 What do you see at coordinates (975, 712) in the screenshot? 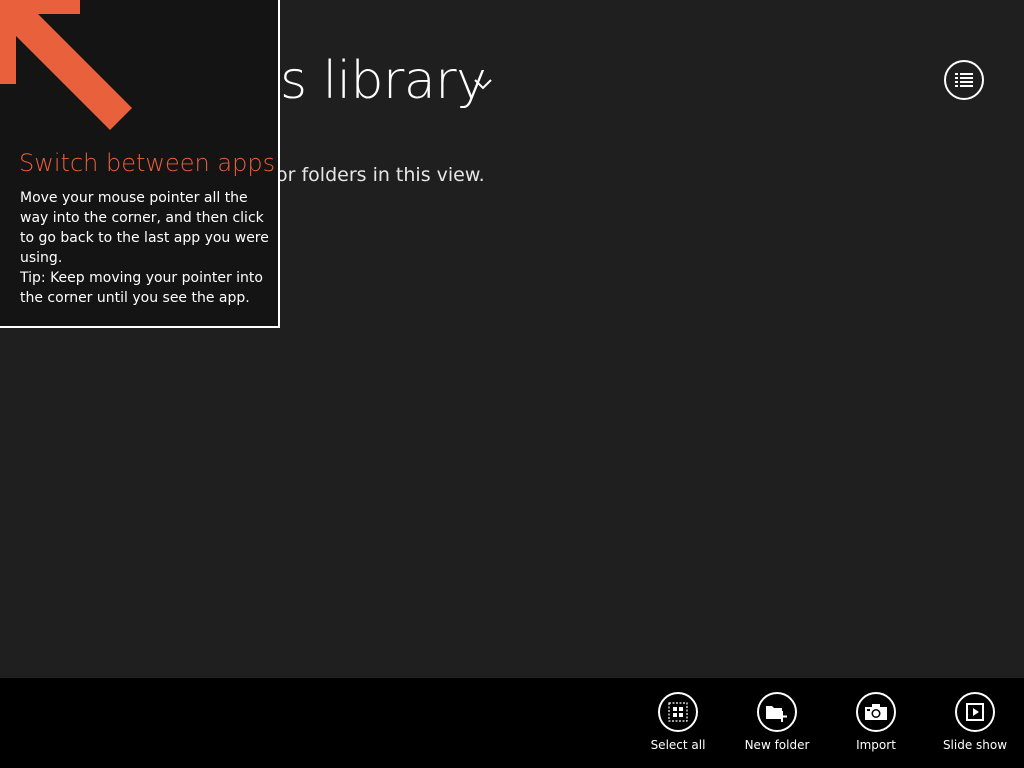
I see `slide-show-icon` at bounding box center [975, 712].